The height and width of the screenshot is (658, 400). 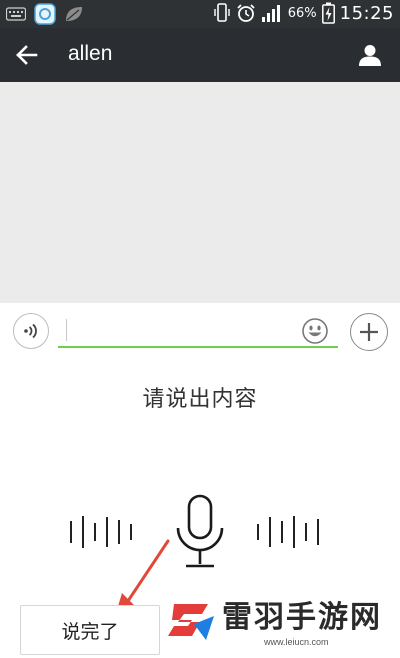 I want to click on signal-icon, so click(x=270, y=13).